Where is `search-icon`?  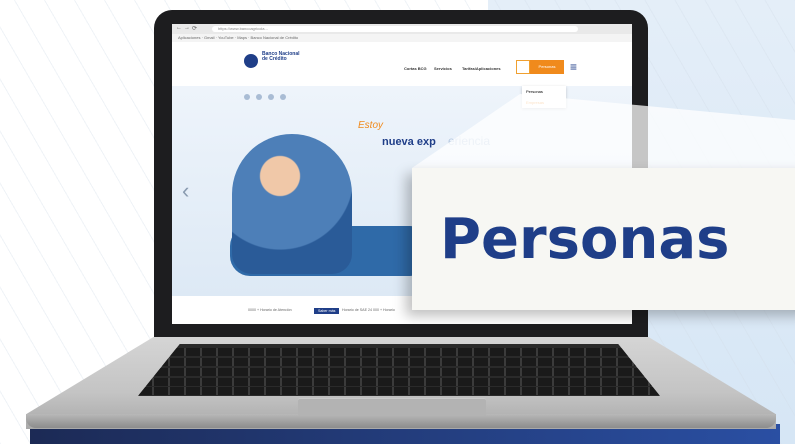 search-icon is located at coordinates (523, 67).